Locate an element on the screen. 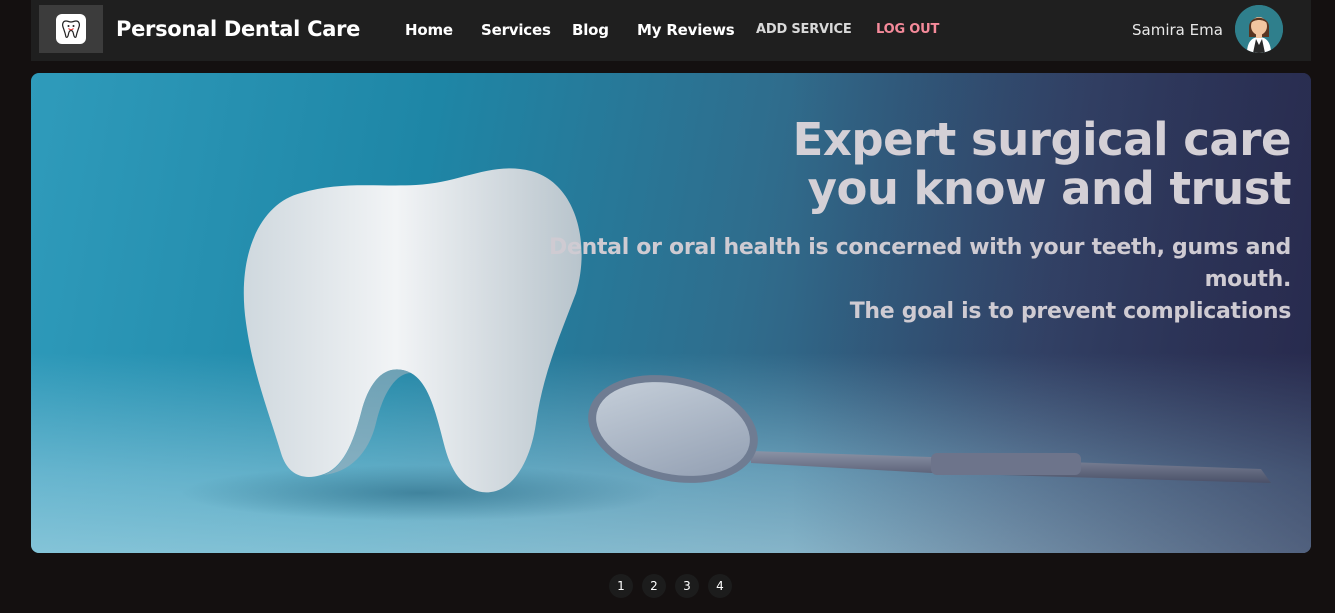 This screenshot has height=613, width=1335. logo is located at coordinates (71, 29).